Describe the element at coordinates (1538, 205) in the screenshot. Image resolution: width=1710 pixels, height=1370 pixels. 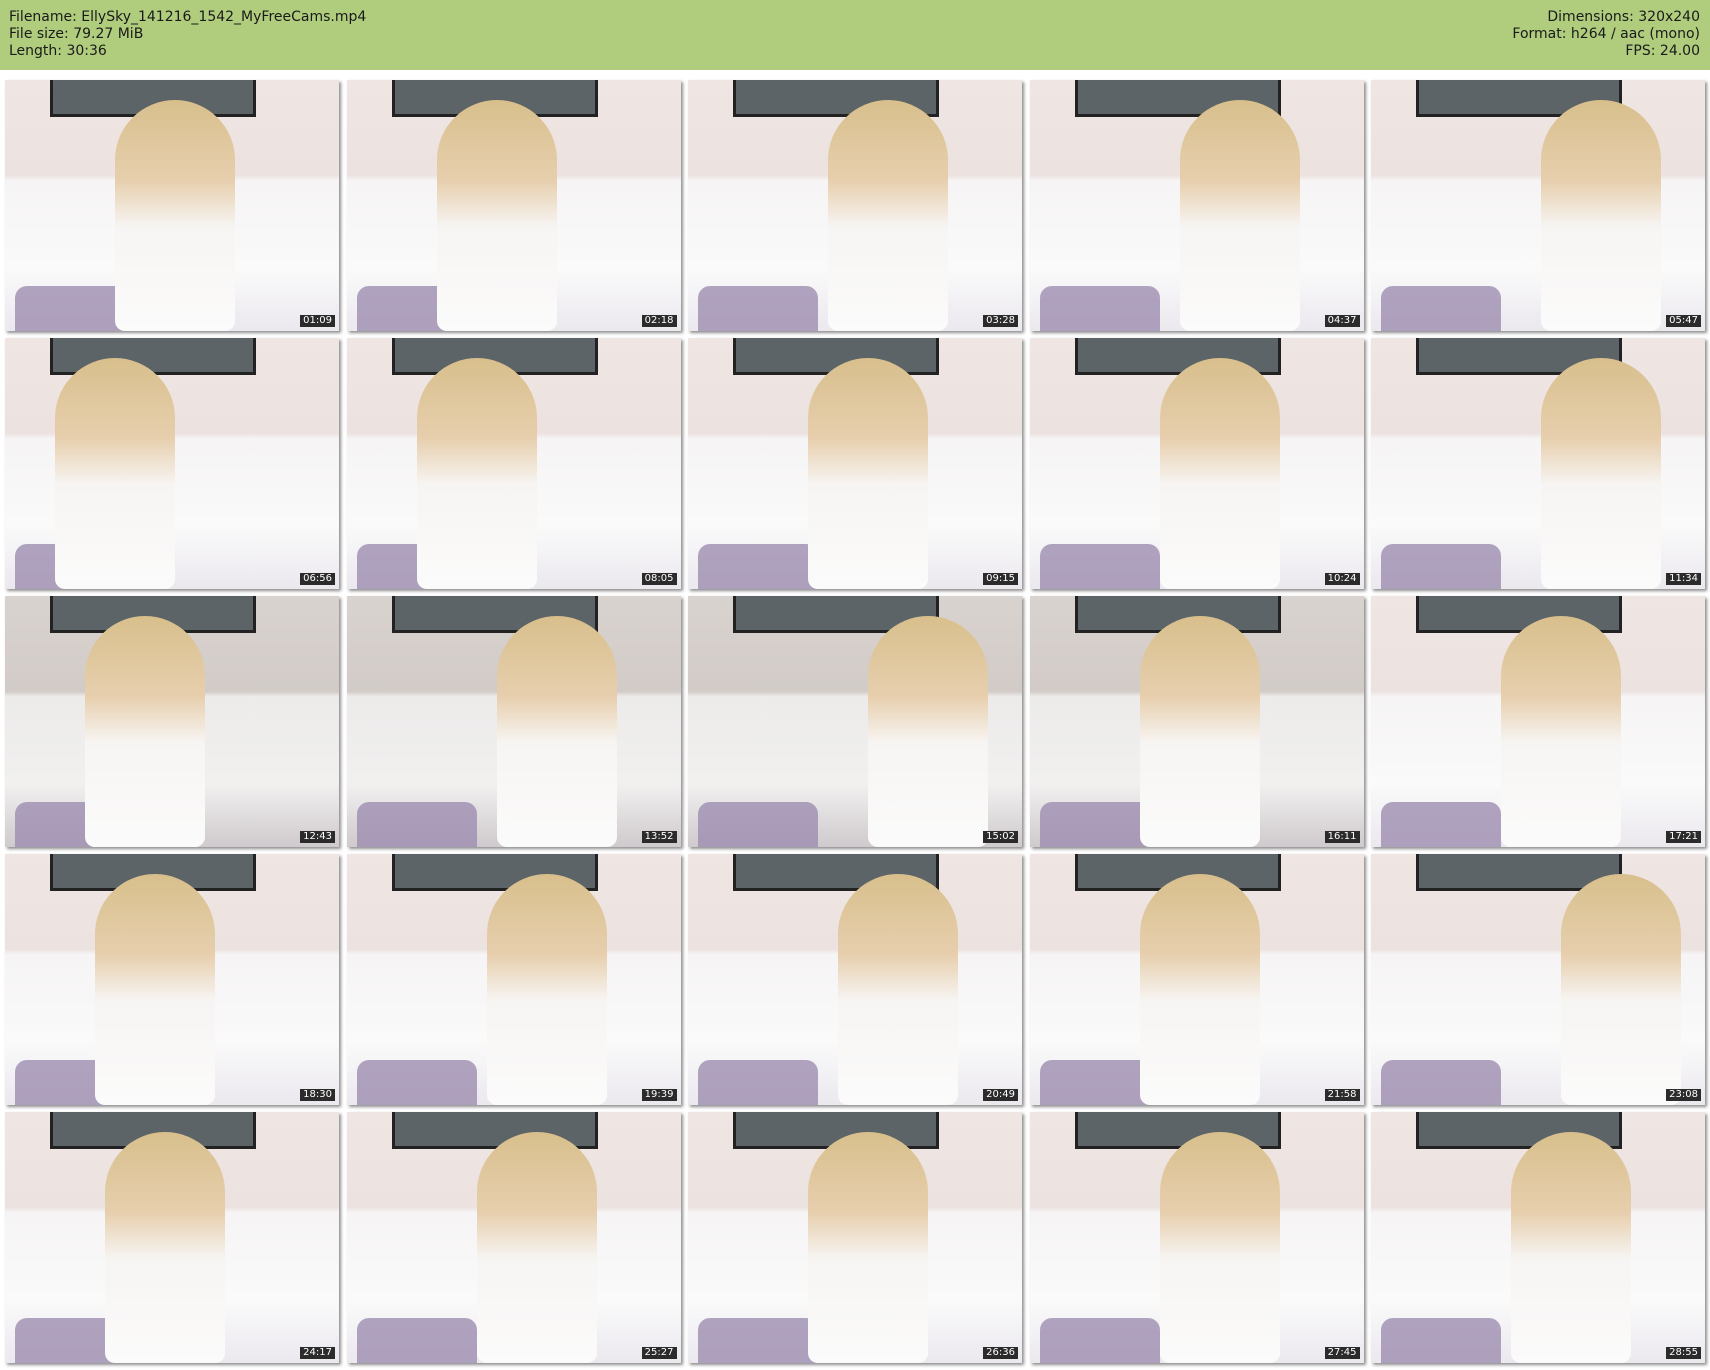
I see `video-frame-thumbnail: 05:47` at that location.